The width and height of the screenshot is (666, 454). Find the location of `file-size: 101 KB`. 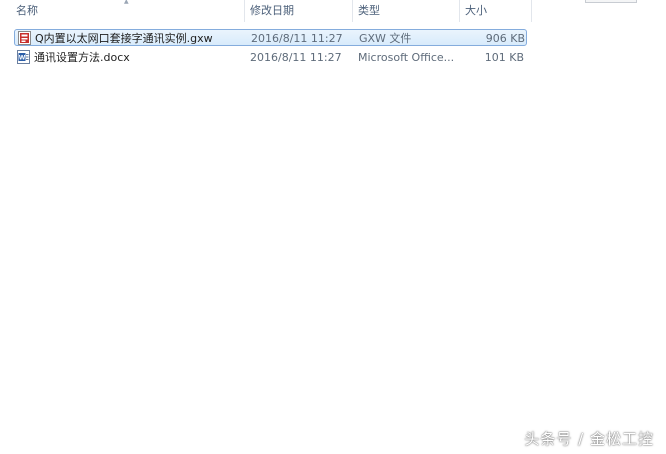

file-size: 101 KB is located at coordinates (504, 57).